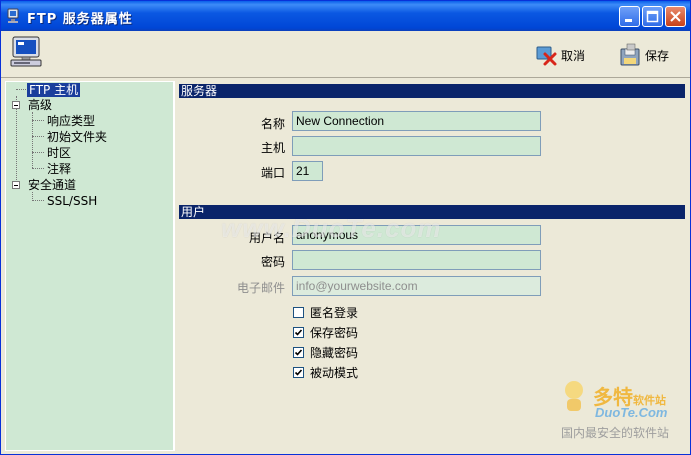  Describe the element at coordinates (345, 54) in the screenshot. I see `toolbar: 取消 保存` at that location.